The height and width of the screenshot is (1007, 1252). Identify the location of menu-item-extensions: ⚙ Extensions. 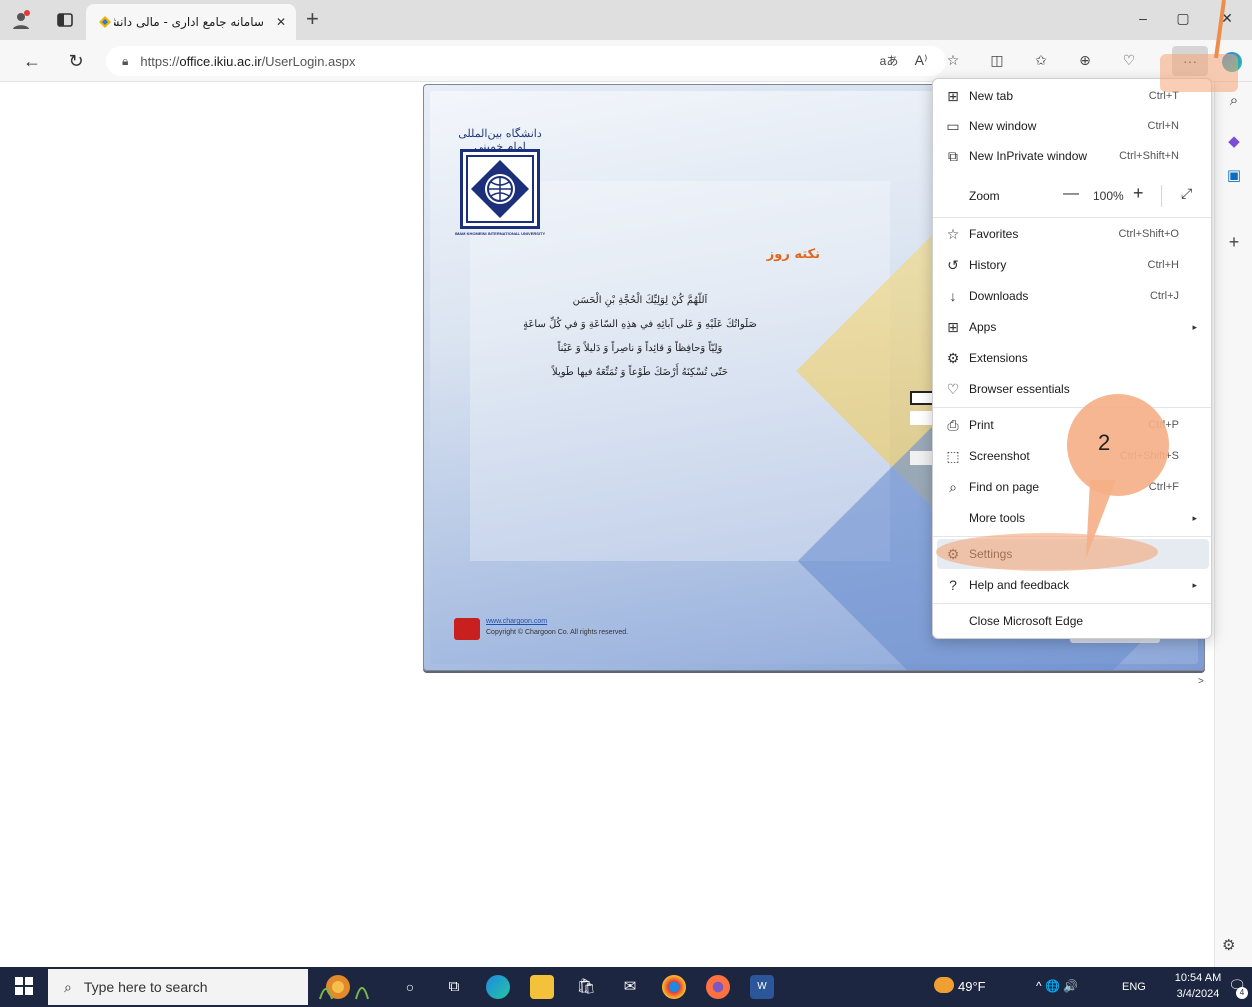
(1073, 358).